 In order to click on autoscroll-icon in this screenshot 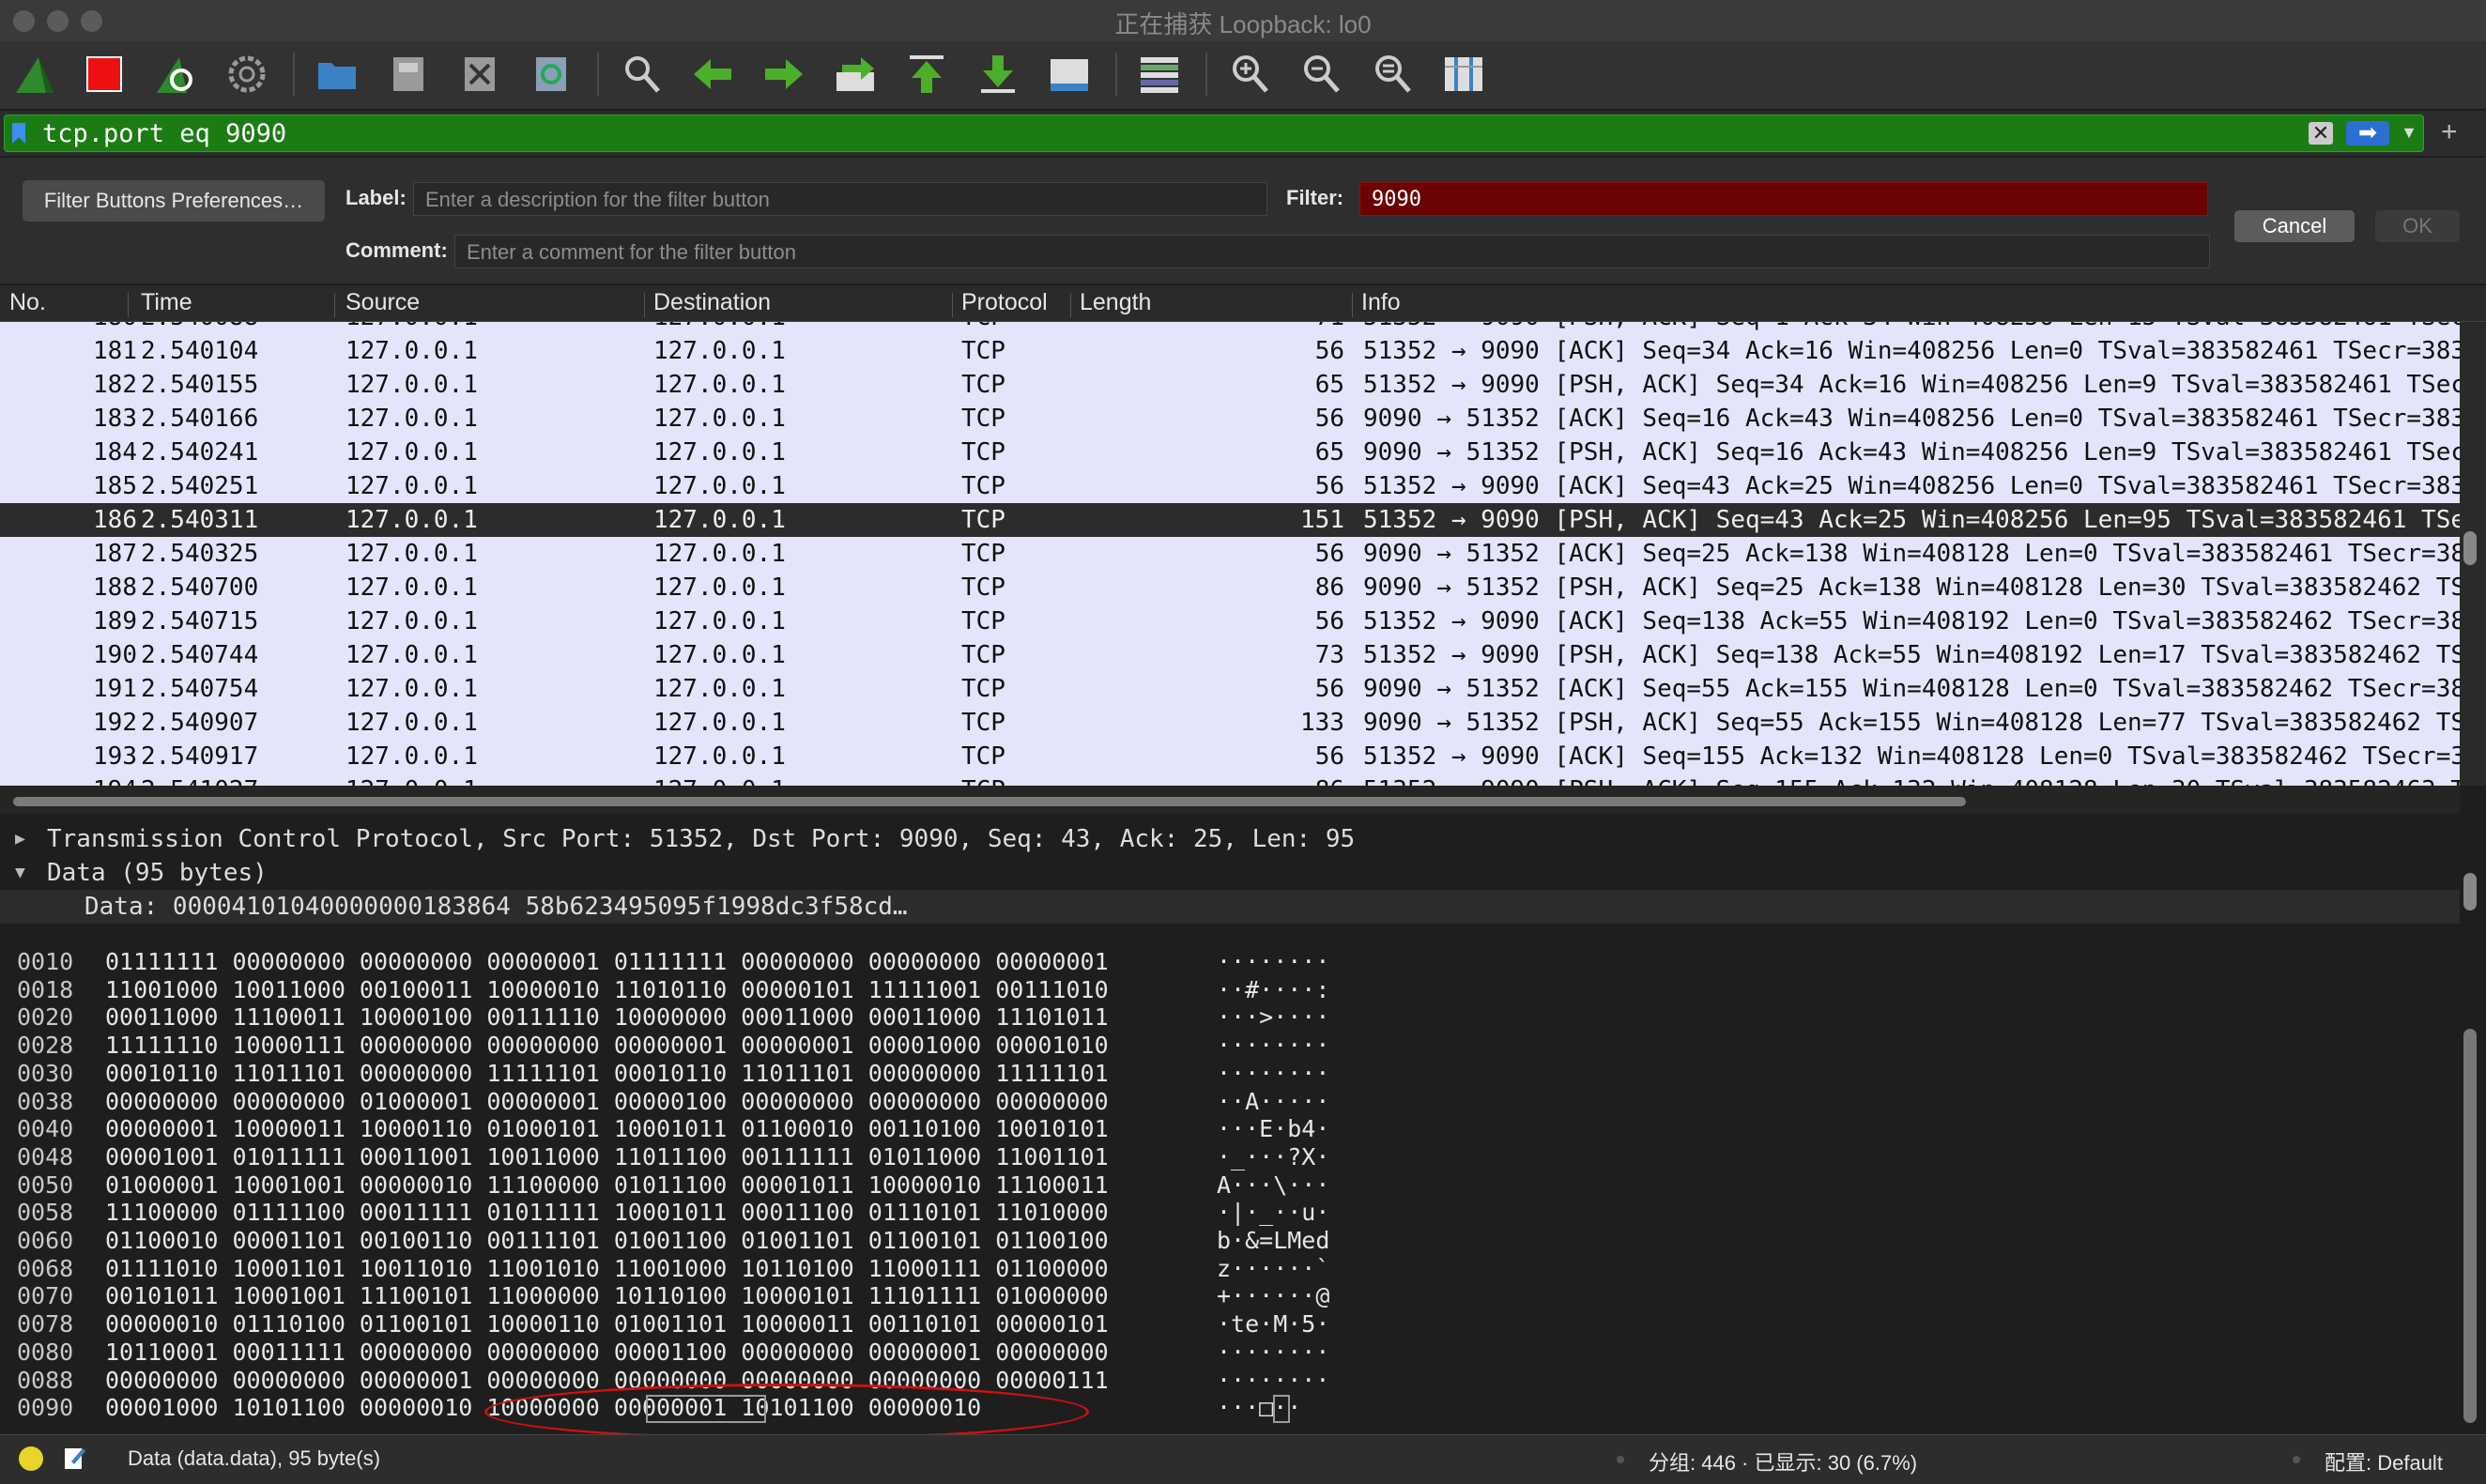, I will do `click(1069, 74)`.